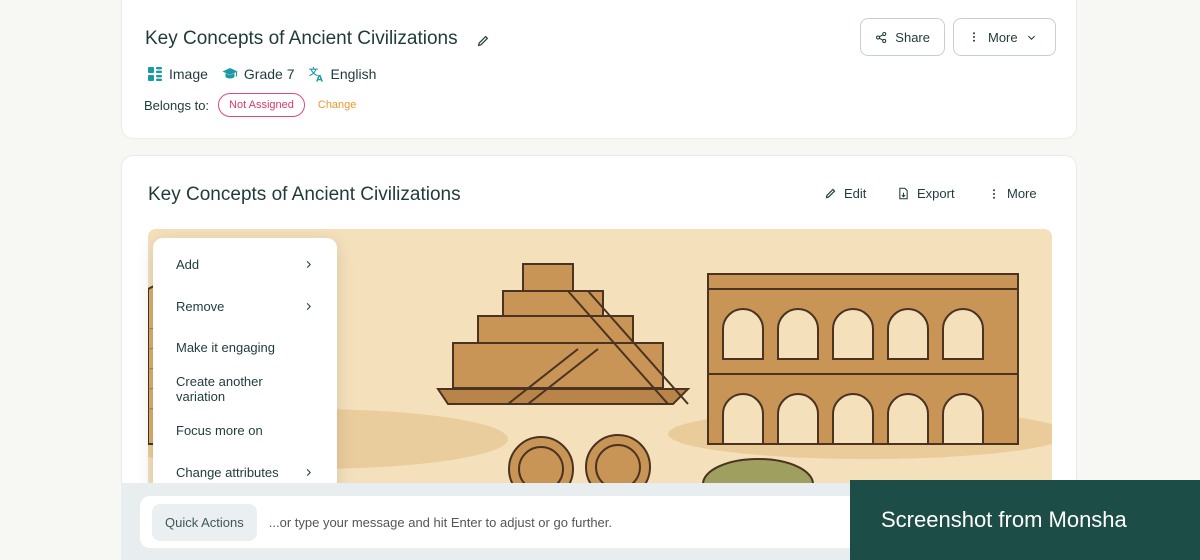 The image size is (1200, 560). What do you see at coordinates (353, 74) in the screenshot?
I see `meta-language-label: English` at bounding box center [353, 74].